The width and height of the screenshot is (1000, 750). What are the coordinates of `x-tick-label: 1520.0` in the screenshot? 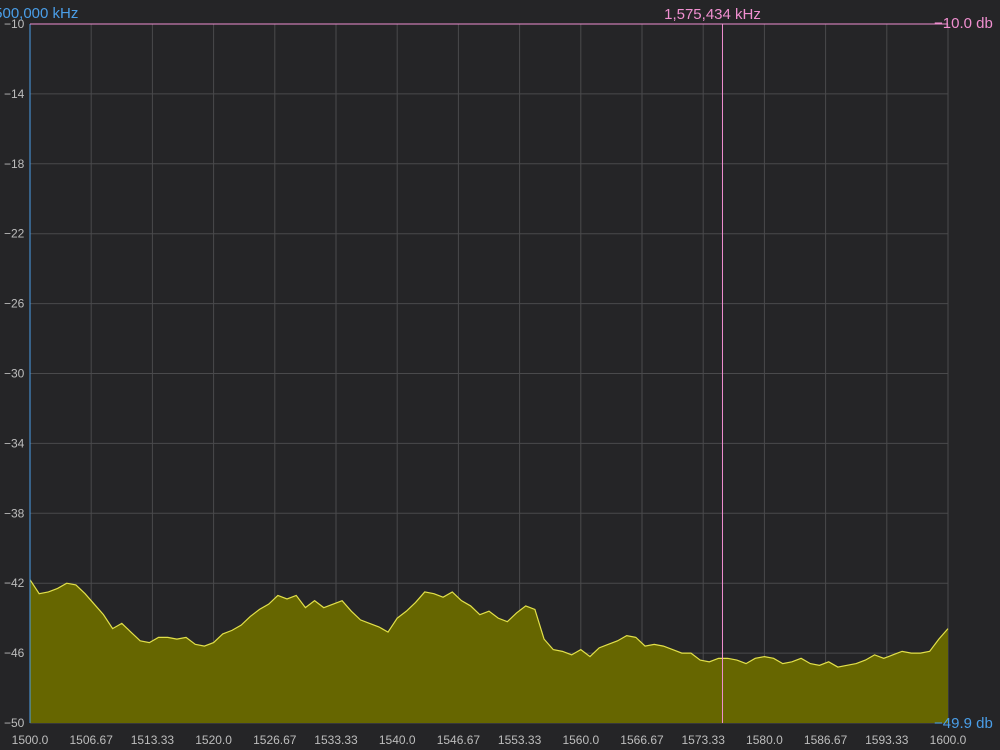 It's located at (213, 740).